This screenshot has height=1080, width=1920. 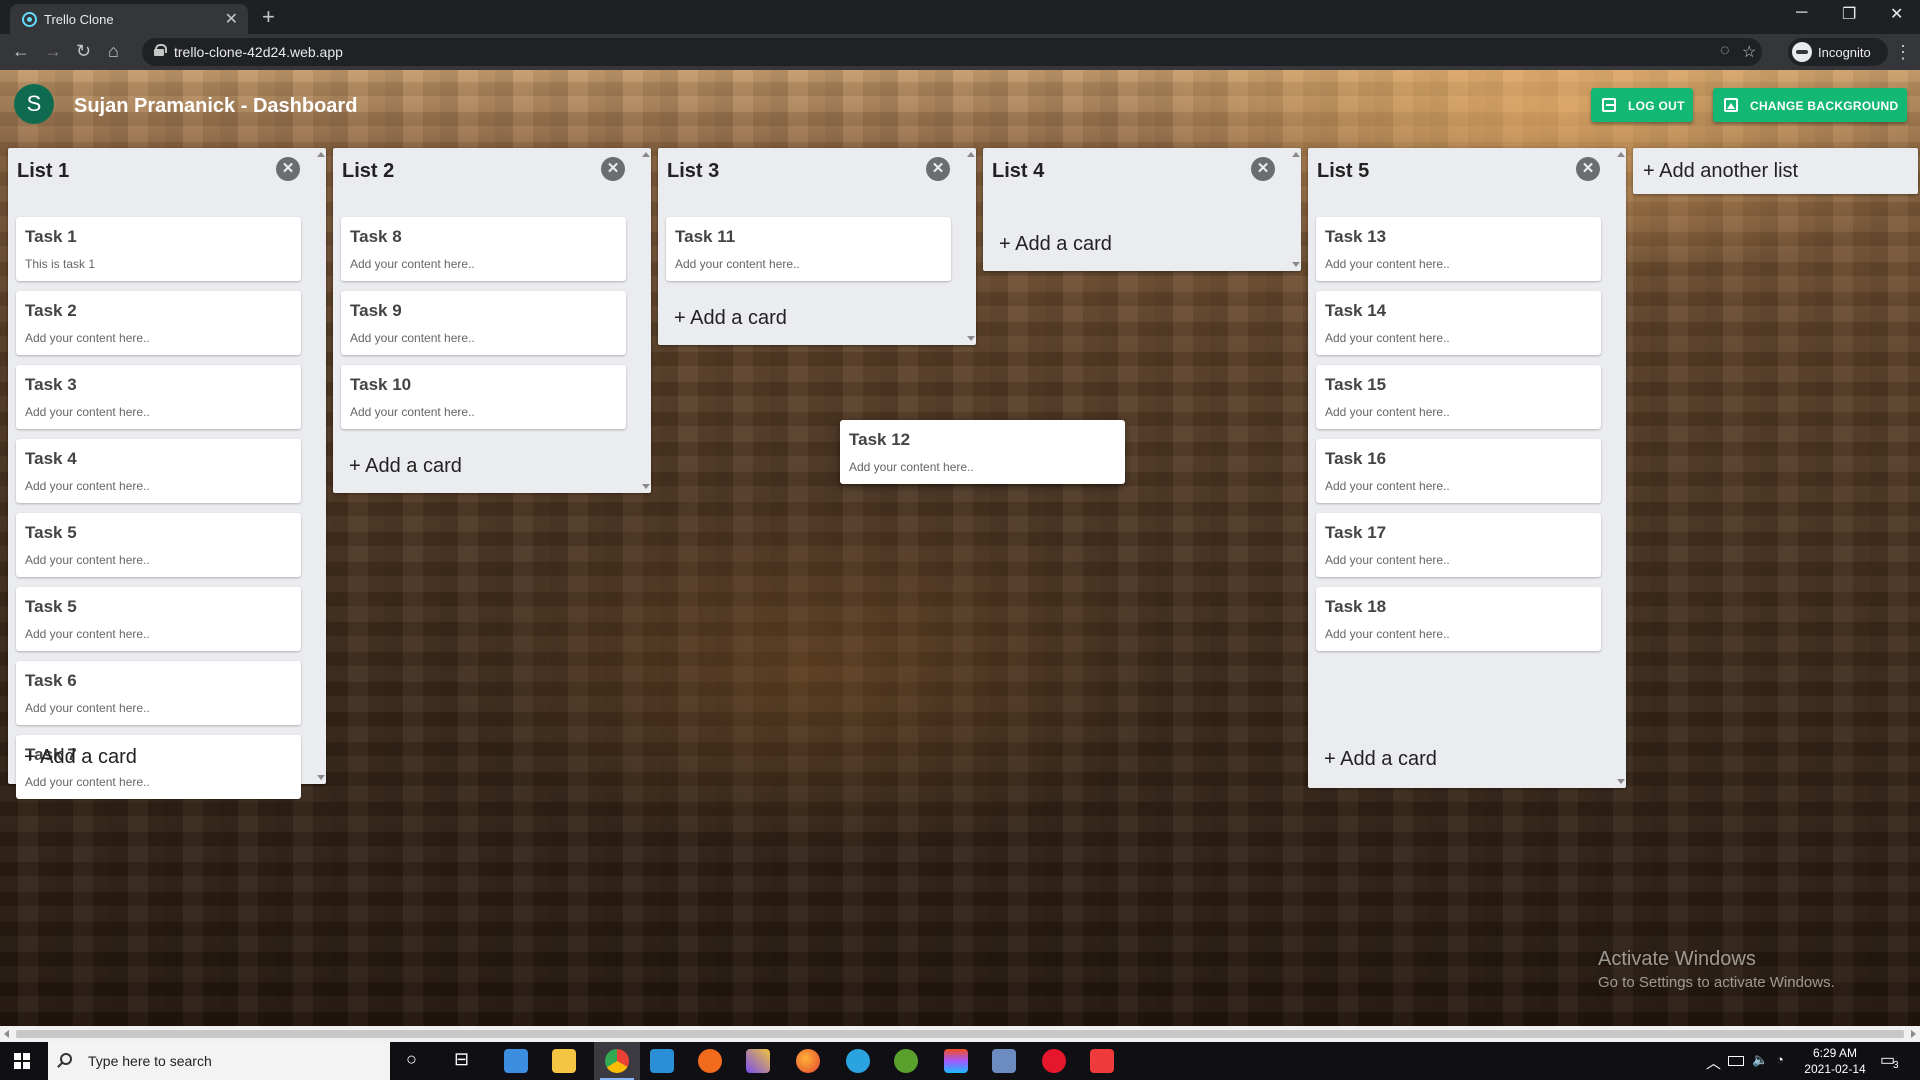 What do you see at coordinates (1356, 532) in the screenshot?
I see `card-title: Task 17` at bounding box center [1356, 532].